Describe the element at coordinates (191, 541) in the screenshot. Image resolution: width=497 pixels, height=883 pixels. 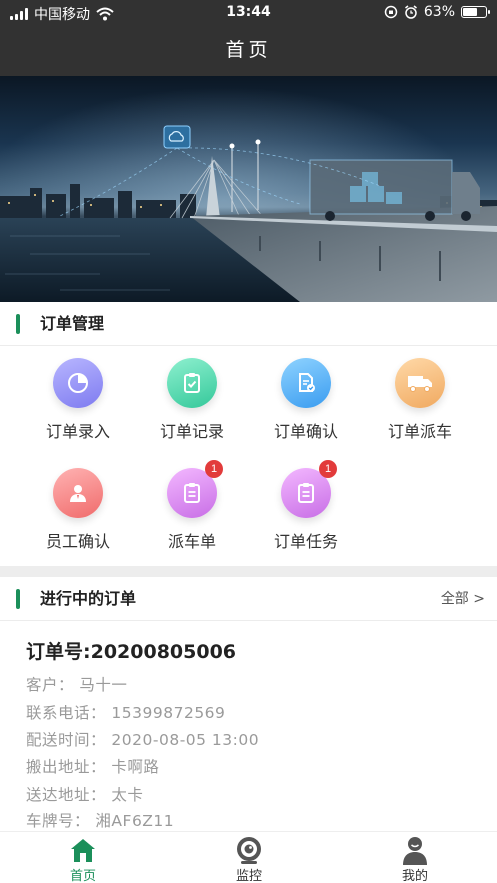
I see `menu-label: 派车单` at that location.